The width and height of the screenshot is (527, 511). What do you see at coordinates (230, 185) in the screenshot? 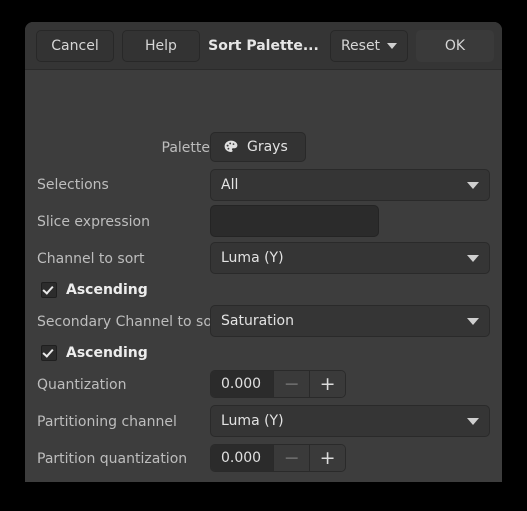
I see `selections-value: All` at bounding box center [230, 185].